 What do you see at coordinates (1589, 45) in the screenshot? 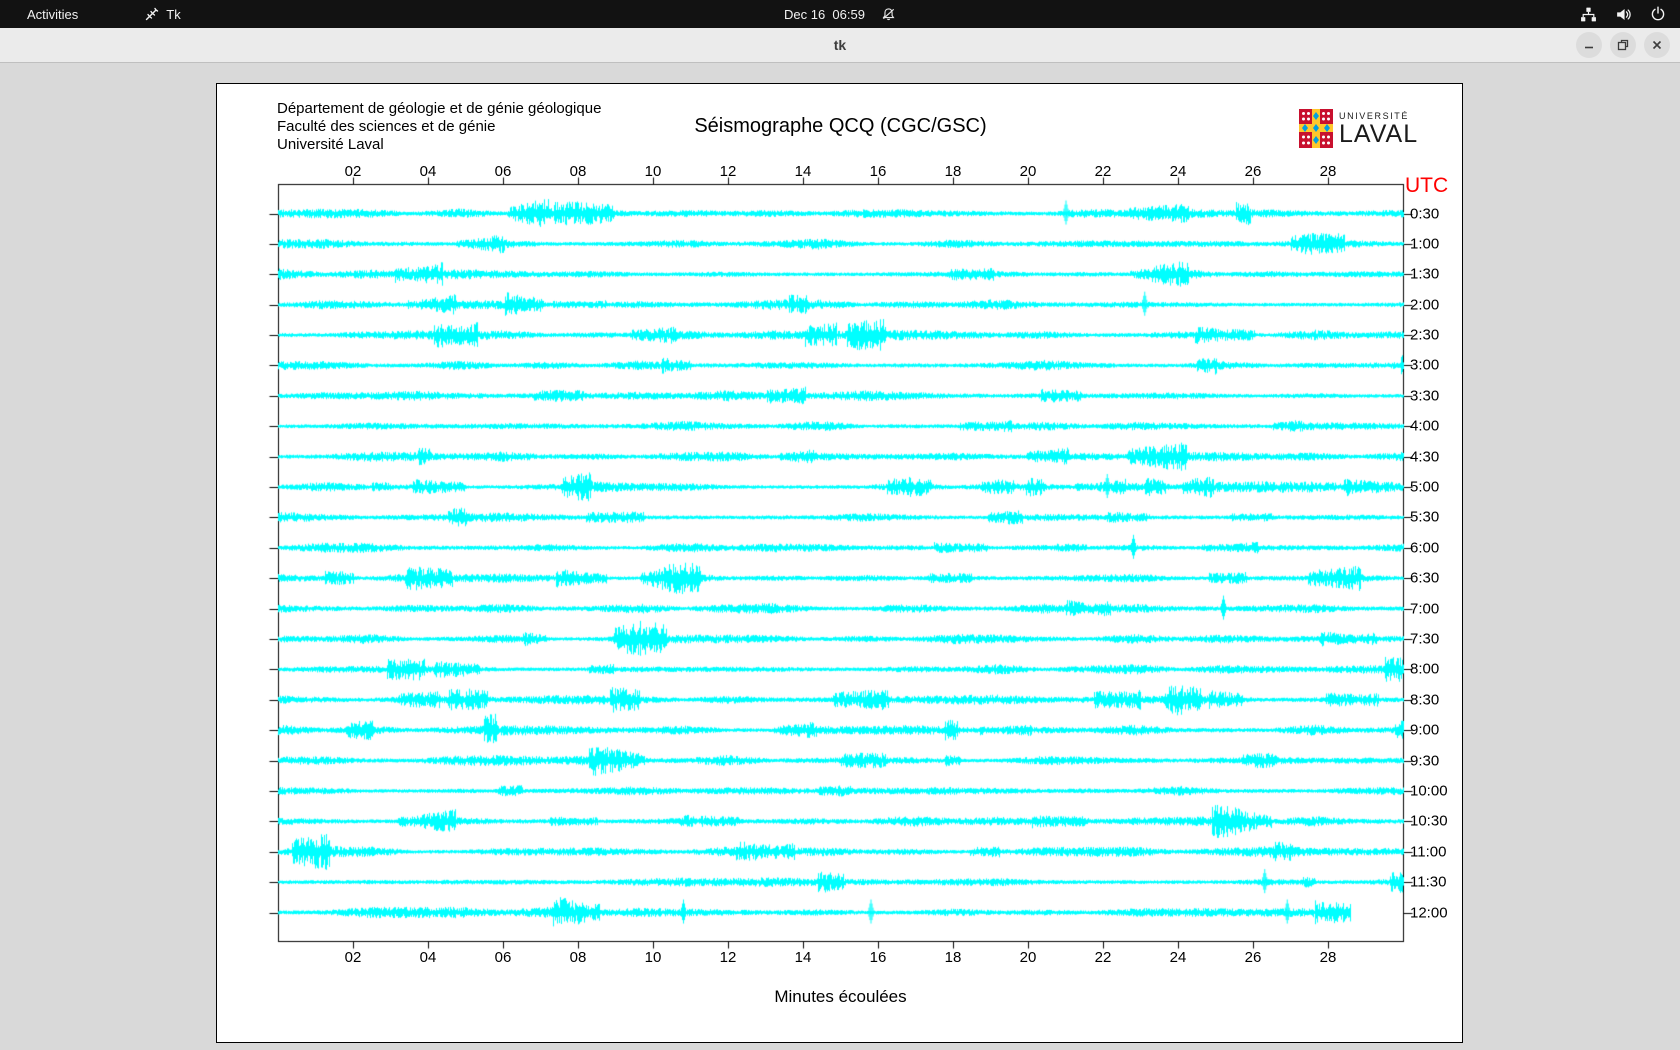
I see `minimize-button` at bounding box center [1589, 45].